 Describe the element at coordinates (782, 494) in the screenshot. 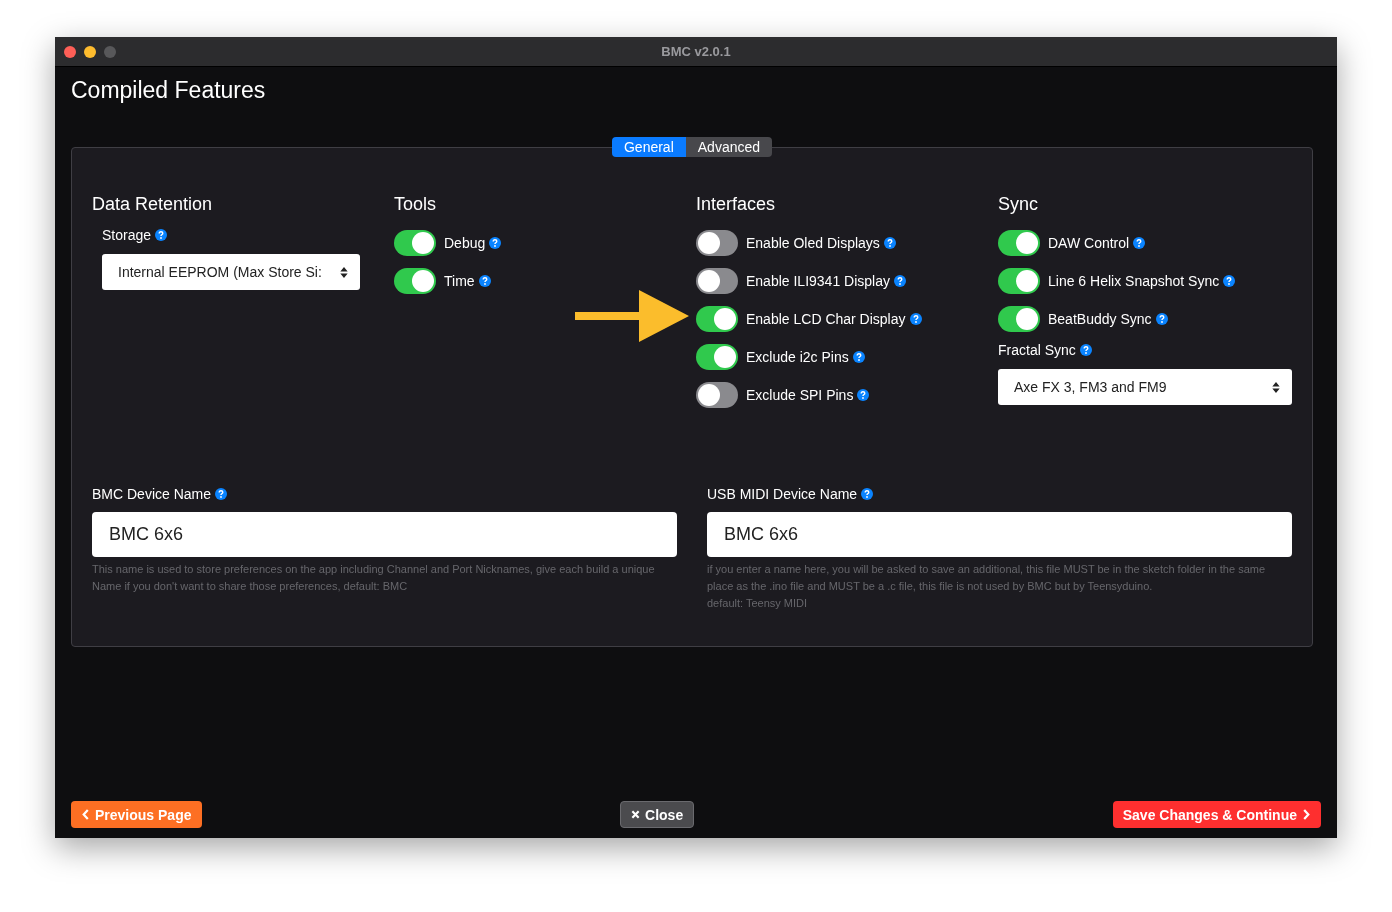

I see `field-label: USB MIDI Device Name` at that location.